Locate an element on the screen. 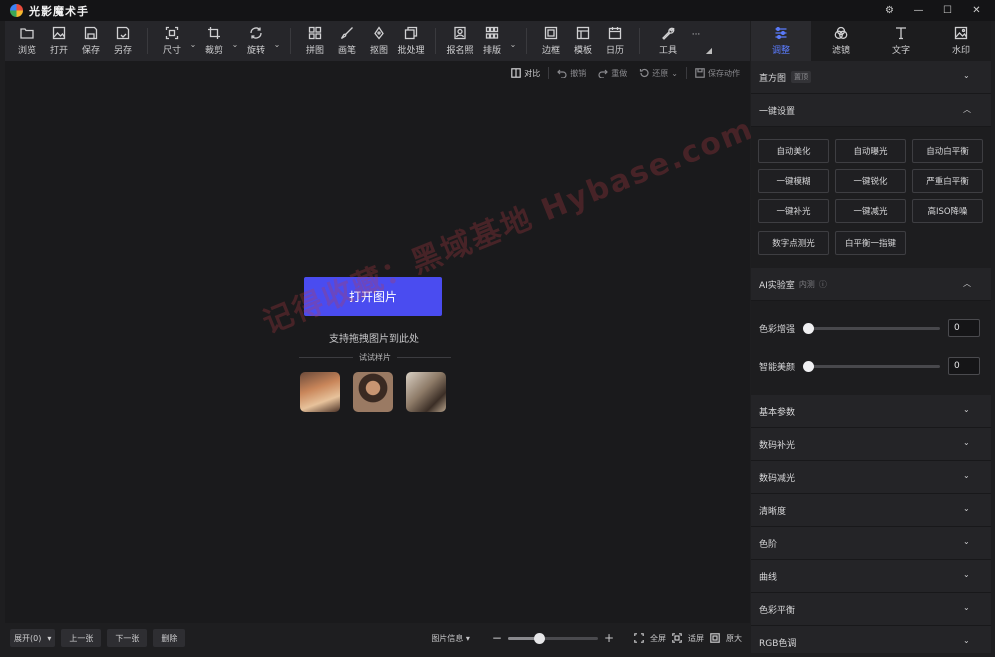 This screenshot has height=657, width=995. minimize-button: — is located at coordinates (918, 10).